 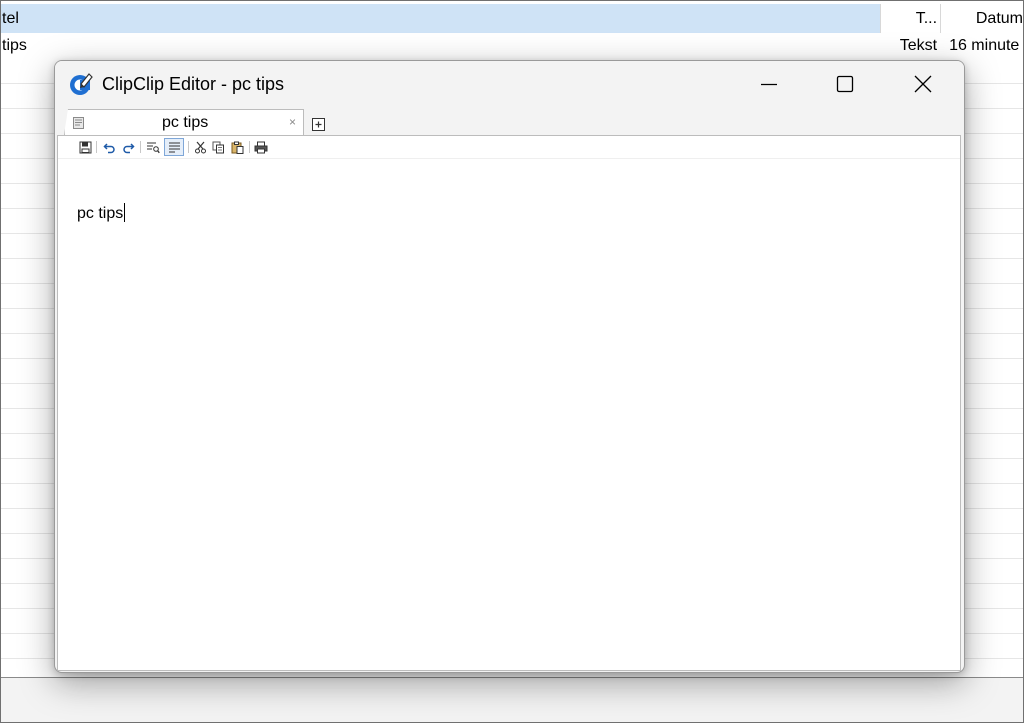 I want to click on status-area, so click(x=512, y=700).